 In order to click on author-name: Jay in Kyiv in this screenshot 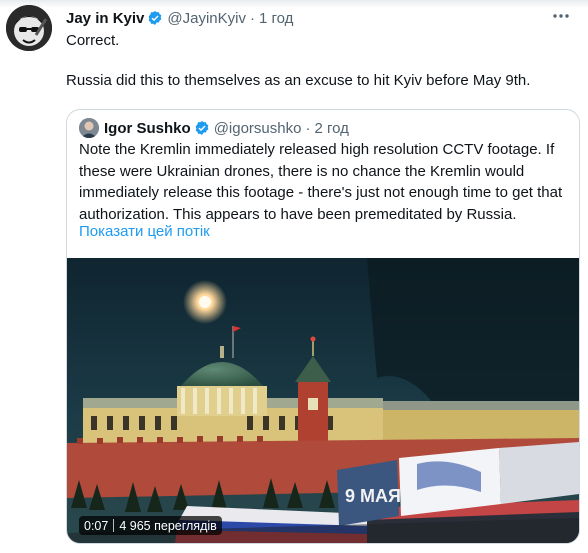, I will do `click(105, 18)`.